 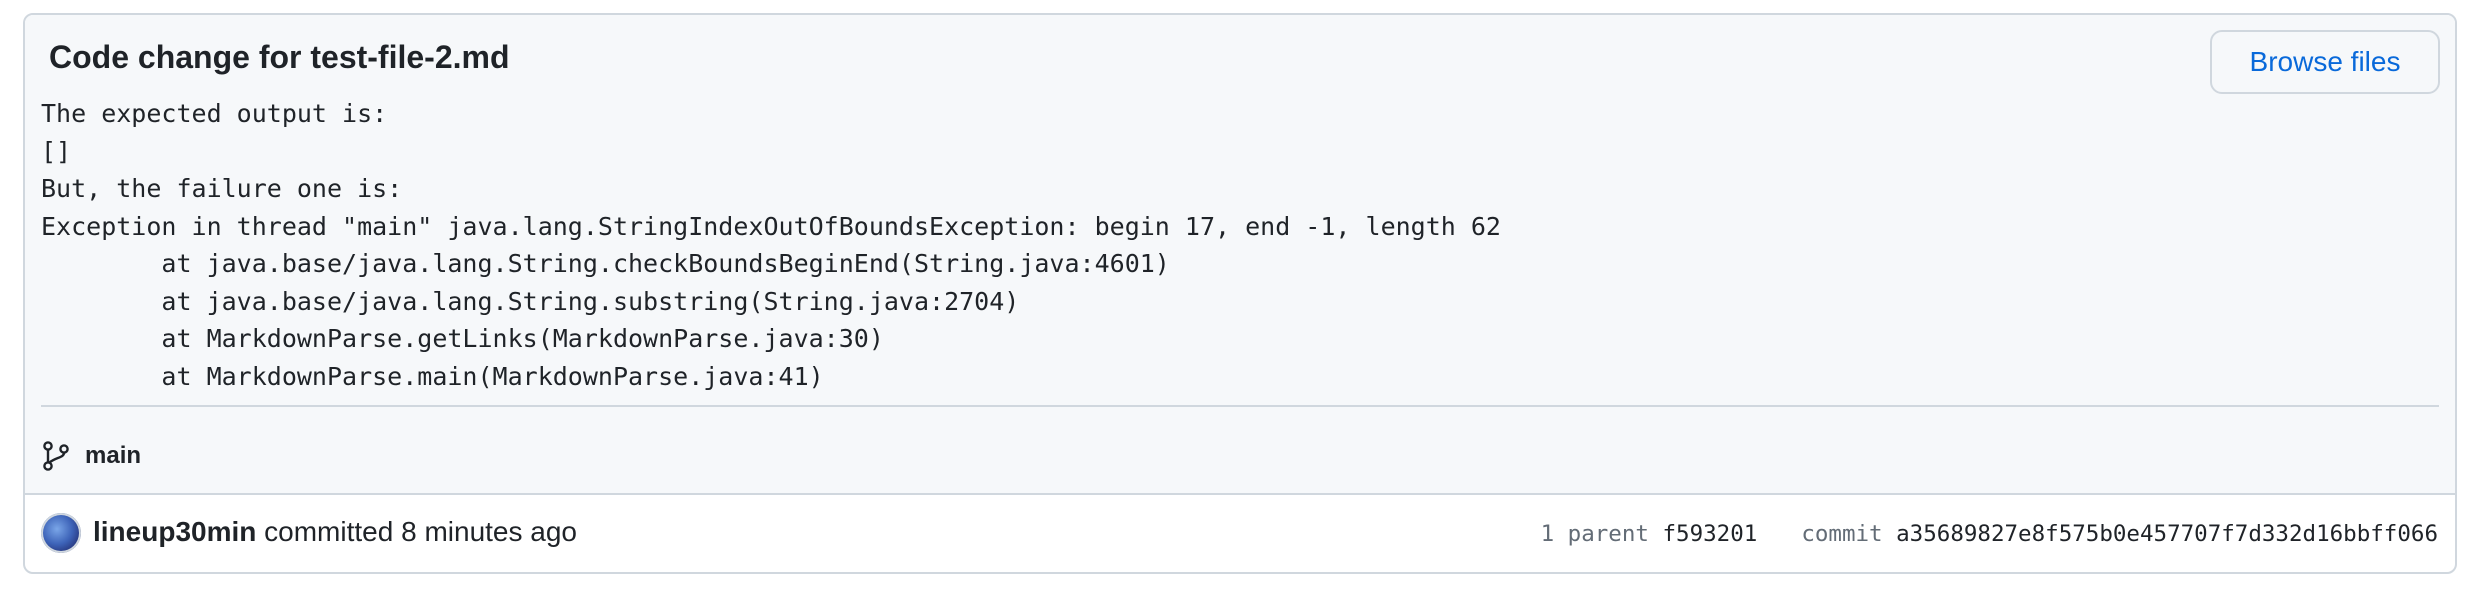 I want to click on commit-title: Code change for test-file-2.md, so click(x=279, y=57).